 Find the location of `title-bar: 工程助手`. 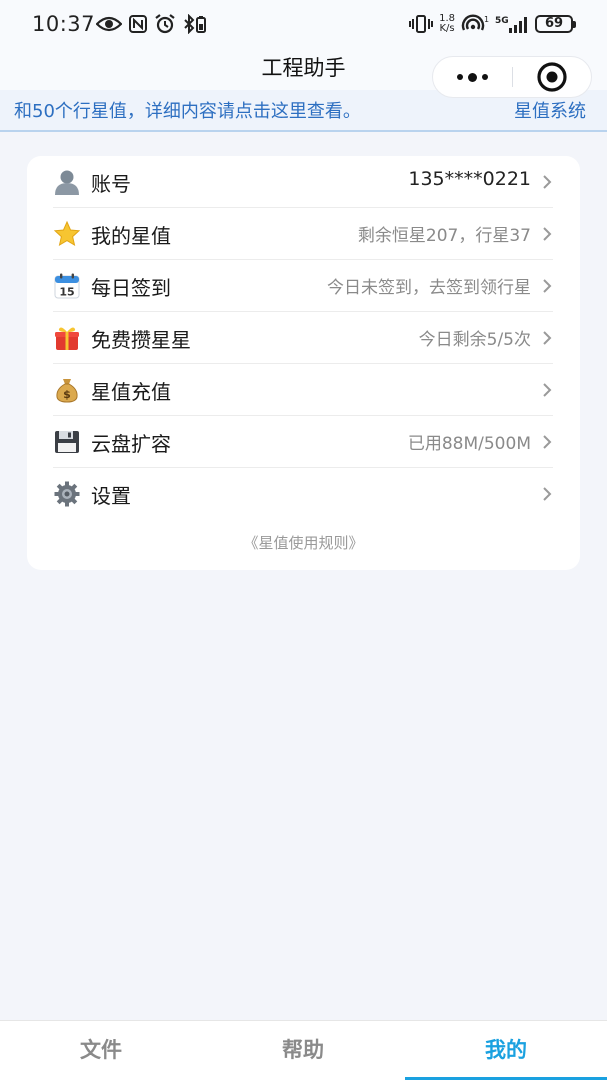

title-bar: 工程助手 is located at coordinates (303, 73).